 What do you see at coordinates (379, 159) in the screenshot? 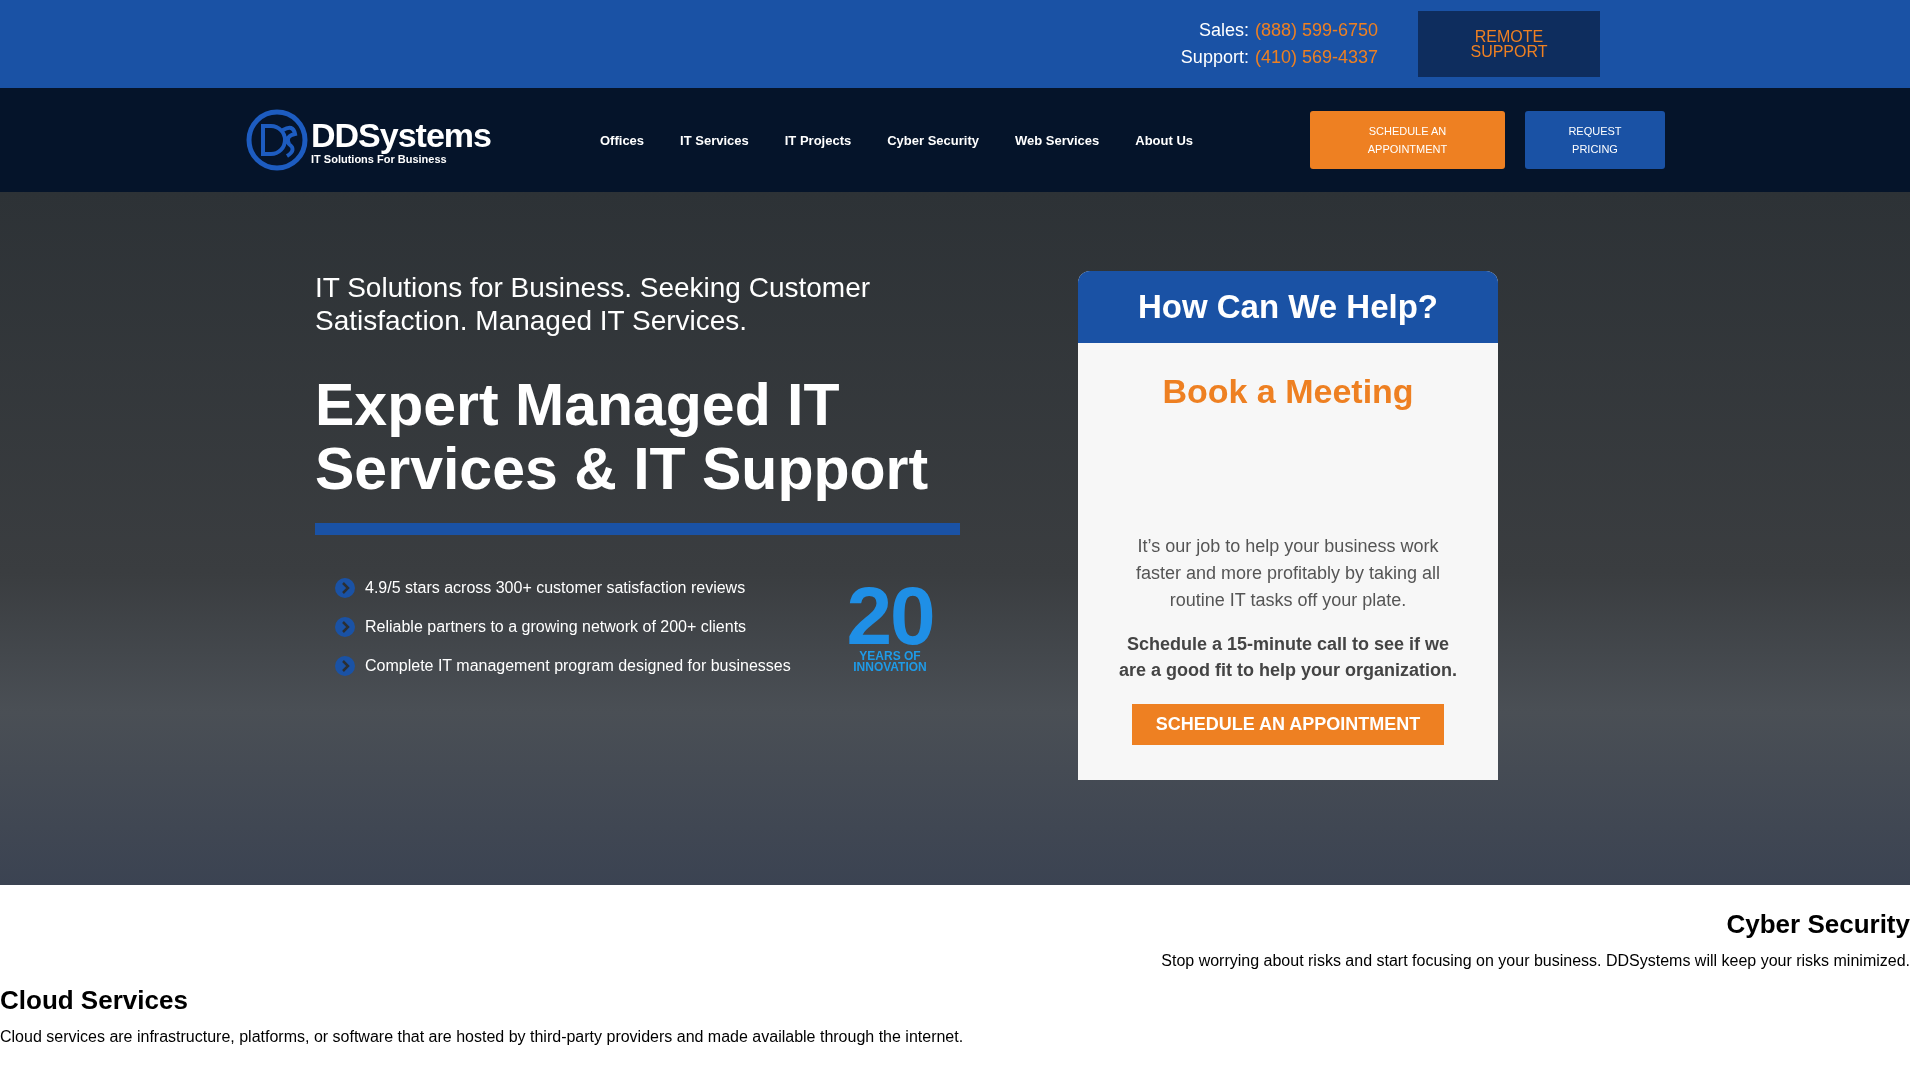
I see `logo-tagline: IT Solutions For Business` at bounding box center [379, 159].